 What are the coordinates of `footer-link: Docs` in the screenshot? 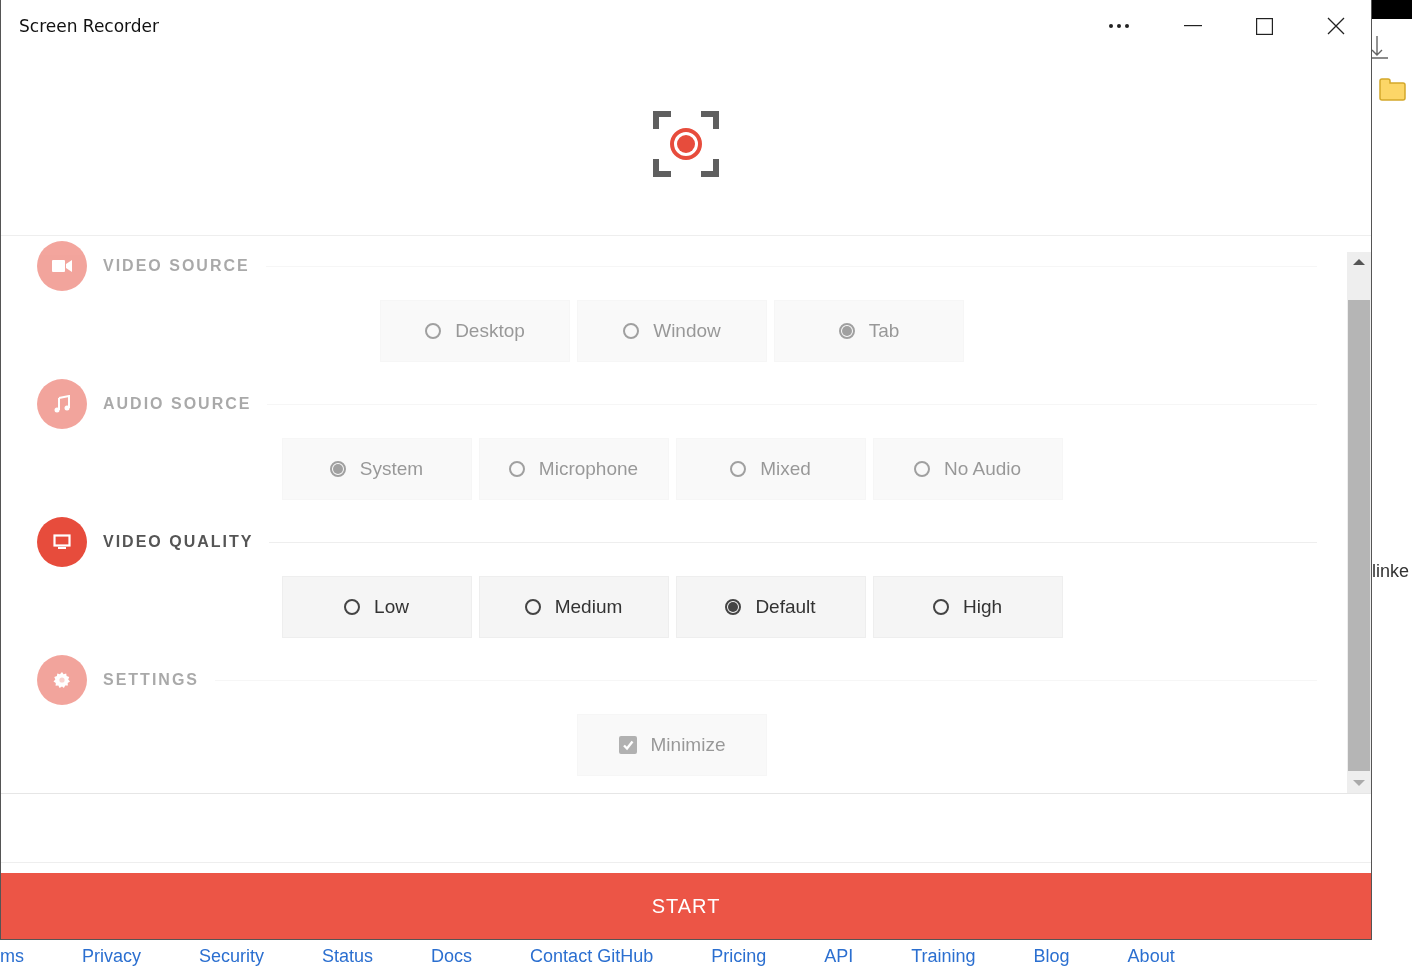 It's located at (452, 956).